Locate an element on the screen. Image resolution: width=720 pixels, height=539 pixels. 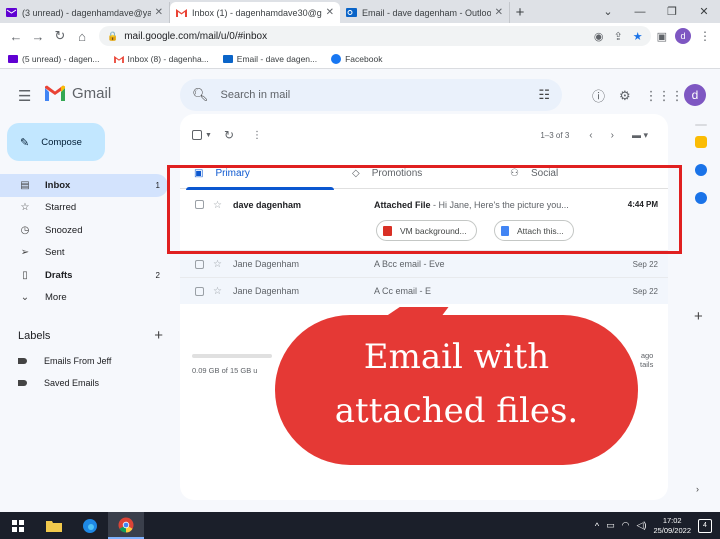
settings-gear-icon: ⚙ is located at coordinates (625, 96).